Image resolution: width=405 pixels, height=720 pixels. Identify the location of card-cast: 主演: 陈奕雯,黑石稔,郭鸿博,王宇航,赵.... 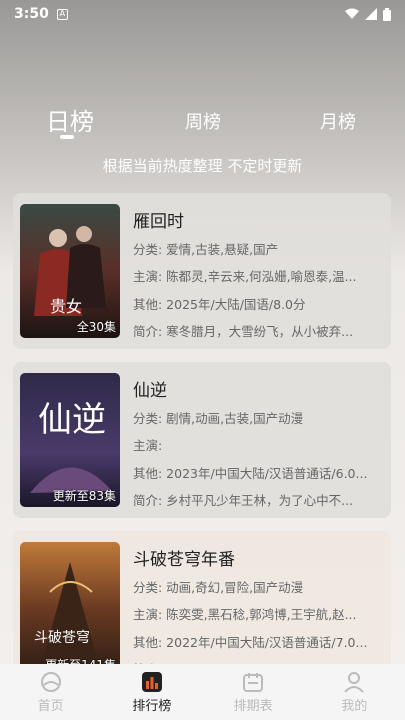
(245, 614).